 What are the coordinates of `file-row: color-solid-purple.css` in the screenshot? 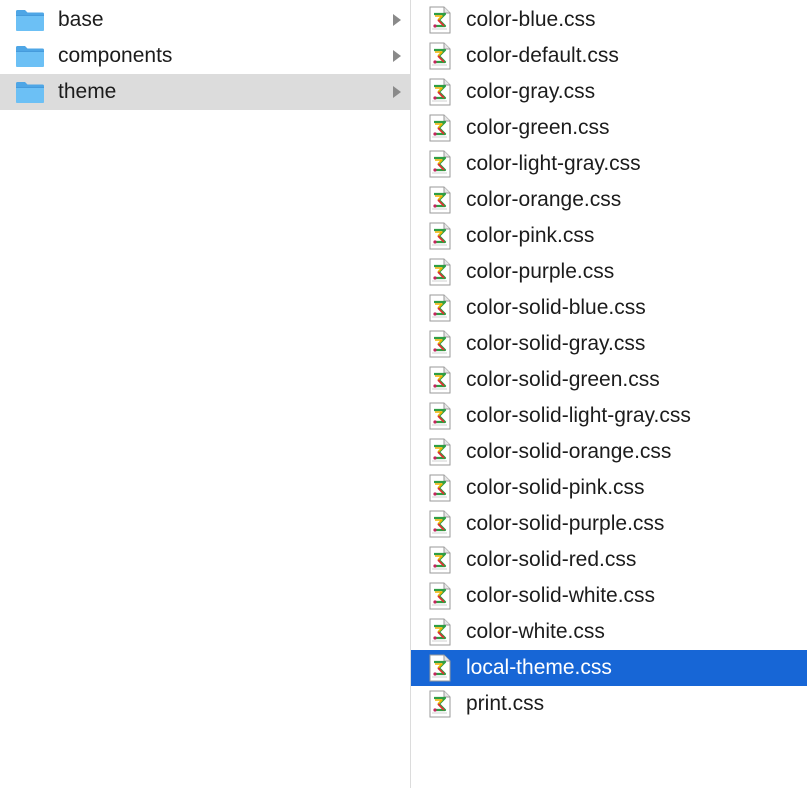 It's located at (609, 524).